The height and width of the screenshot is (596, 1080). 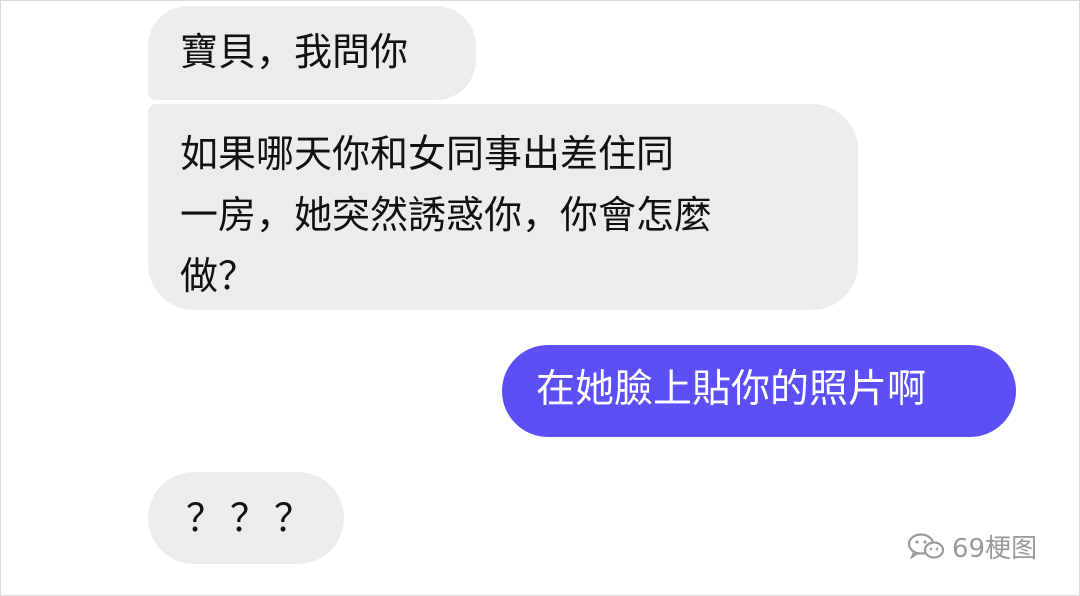 What do you see at coordinates (926, 547) in the screenshot?
I see `wechat-icon` at bounding box center [926, 547].